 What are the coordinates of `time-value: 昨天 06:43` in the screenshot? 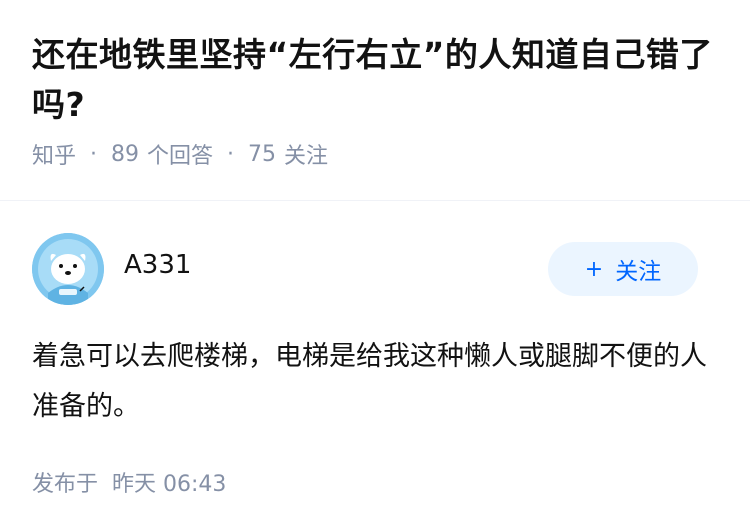 It's located at (169, 484).